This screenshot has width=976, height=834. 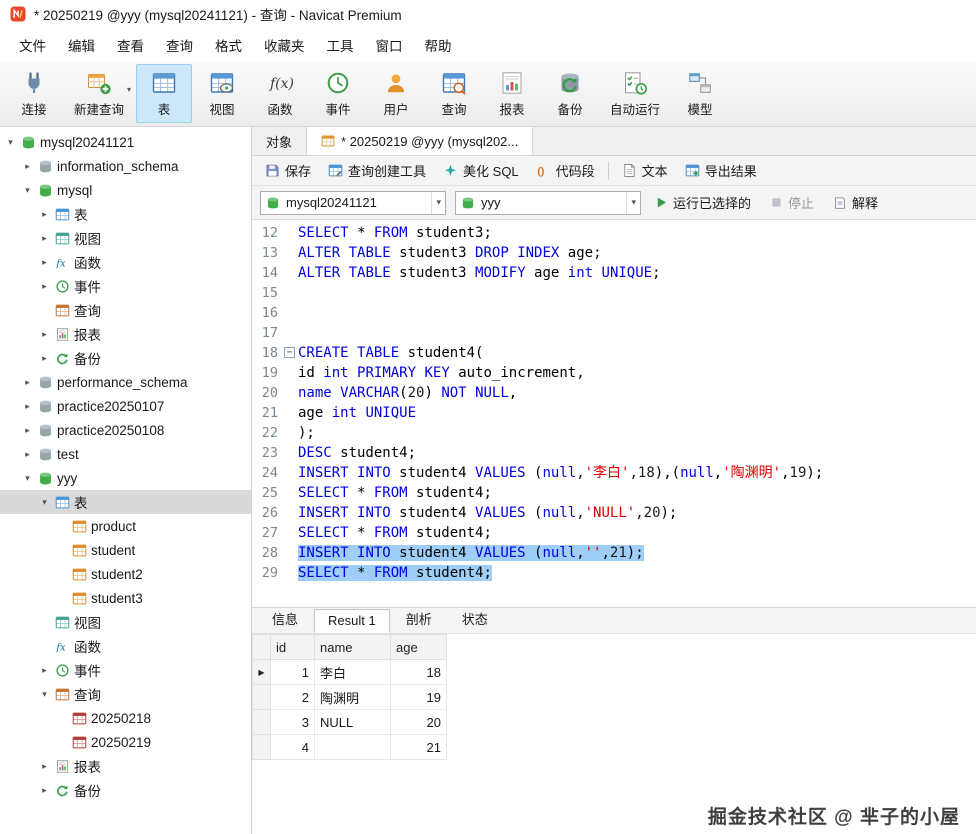 I want to click on toolbar-button: 连接, so click(x=34, y=93).